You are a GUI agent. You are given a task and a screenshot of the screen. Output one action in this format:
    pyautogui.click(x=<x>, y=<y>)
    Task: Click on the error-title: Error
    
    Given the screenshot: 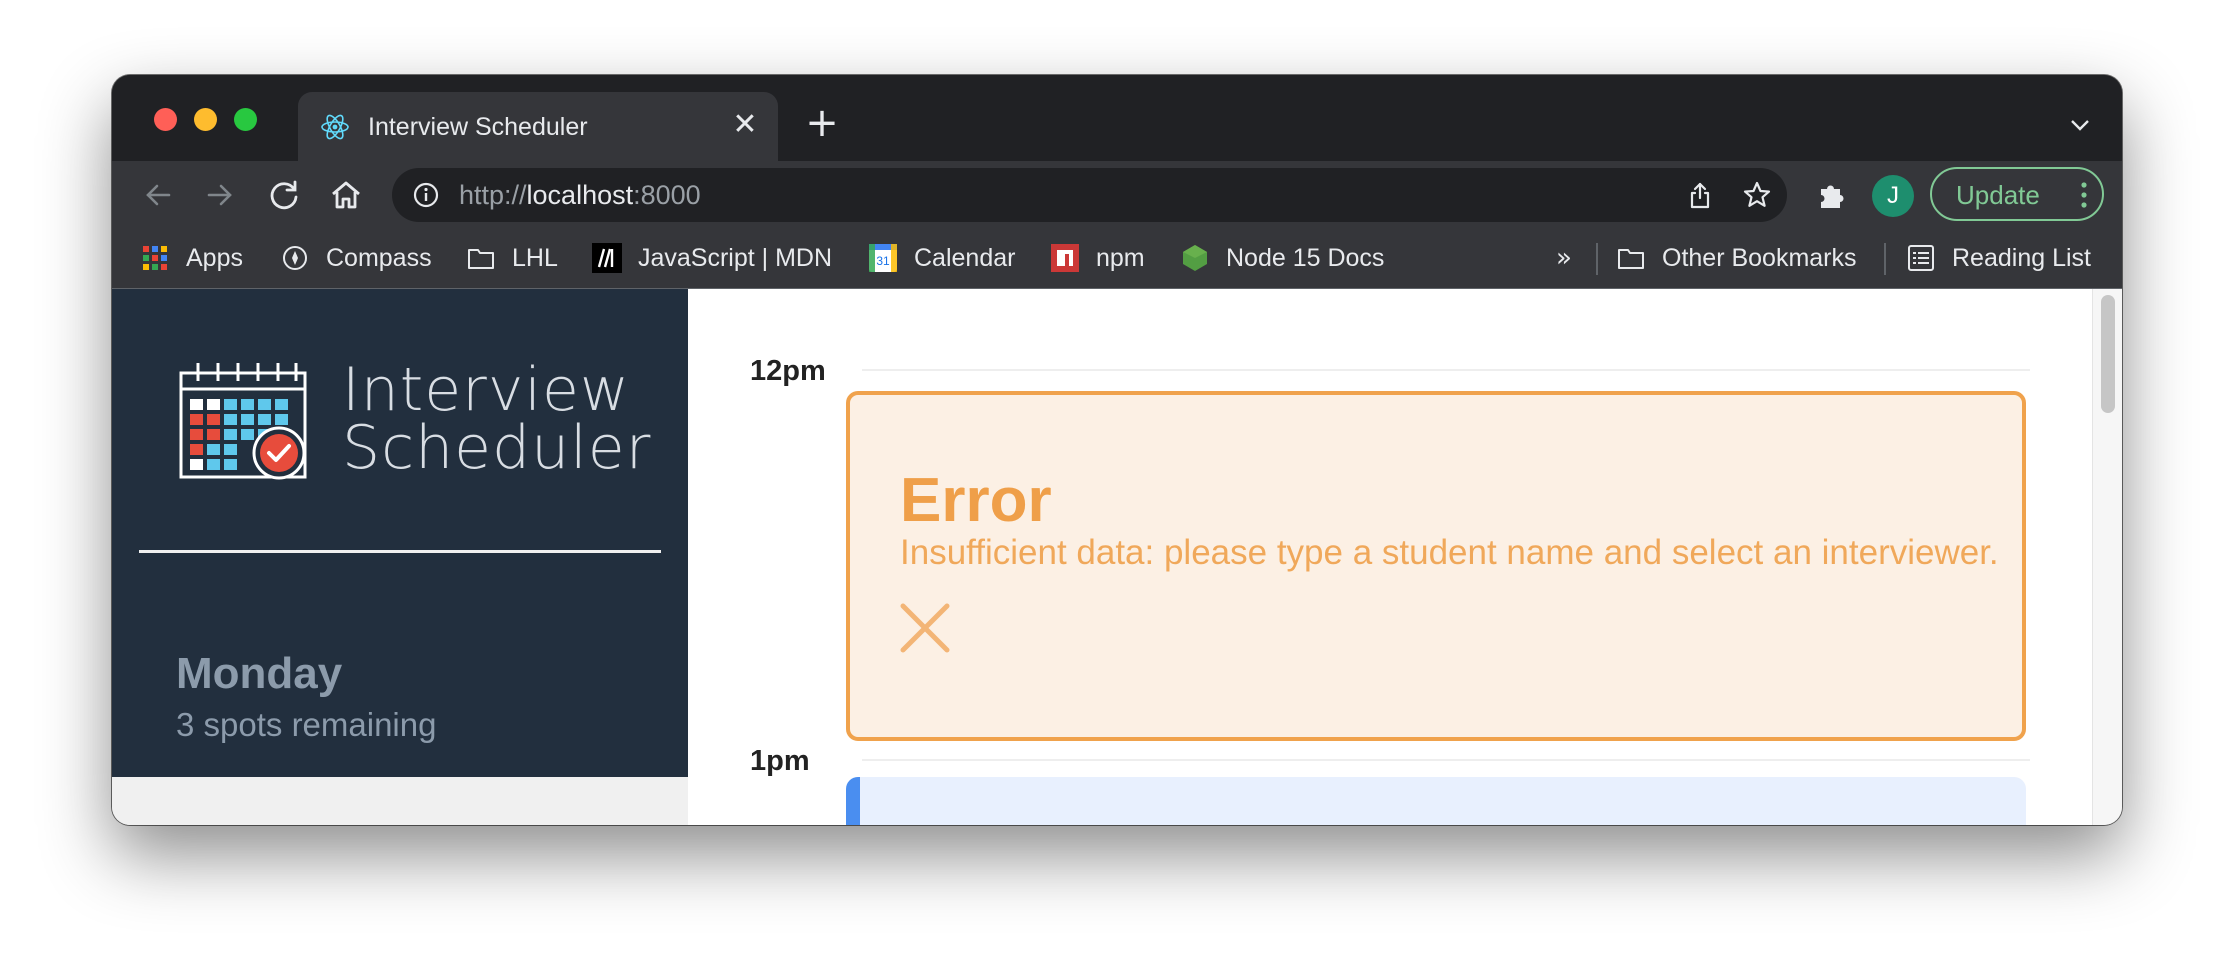 What is the action you would take?
    pyautogui.click(x=976, y=500)
    